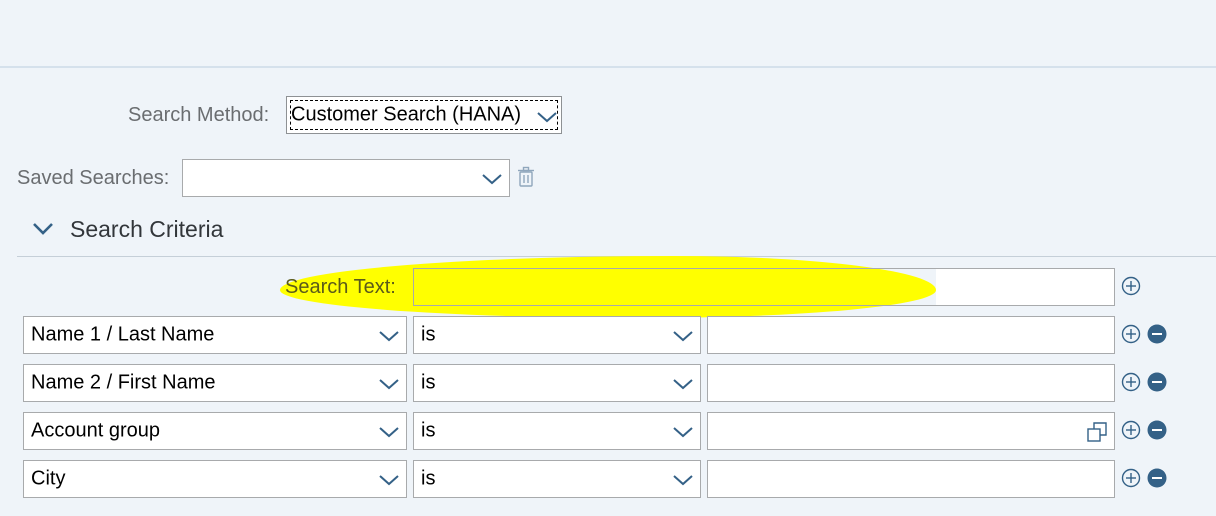  I want to click on criteria-field-select: Name 1 / Last Name, so click(215, 335).